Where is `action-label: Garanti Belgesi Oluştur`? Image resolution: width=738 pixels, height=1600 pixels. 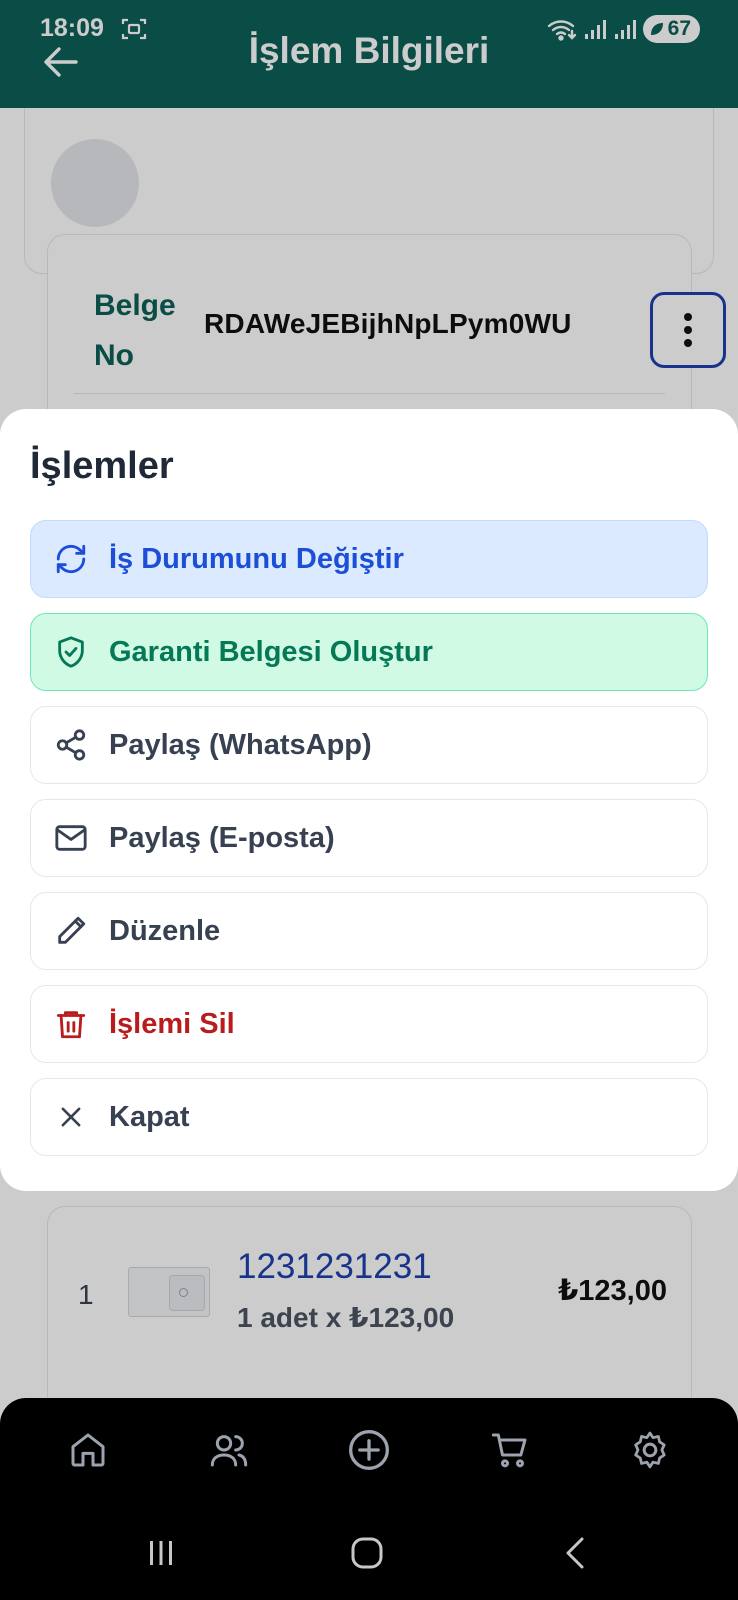
action-label: Garanti Belgesi Oluştur is located at coordinates (271, 651).